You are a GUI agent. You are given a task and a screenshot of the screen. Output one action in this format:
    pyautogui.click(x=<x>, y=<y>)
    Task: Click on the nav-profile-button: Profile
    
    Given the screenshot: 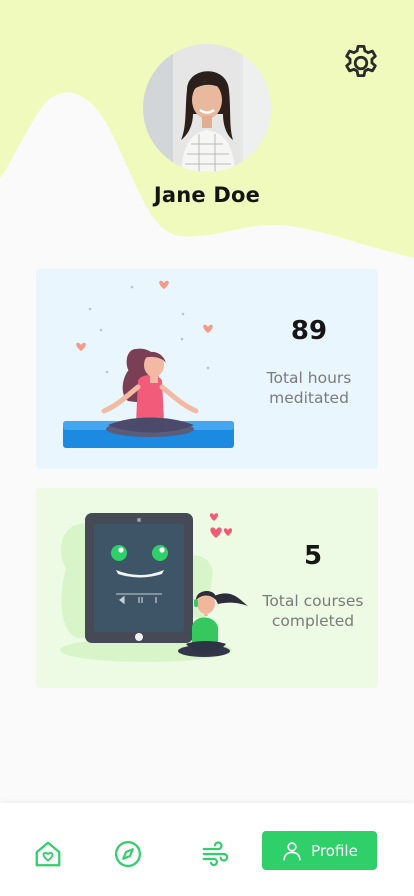 What is the action you would take?
    pyautogui.click(x=319, y=850)
    